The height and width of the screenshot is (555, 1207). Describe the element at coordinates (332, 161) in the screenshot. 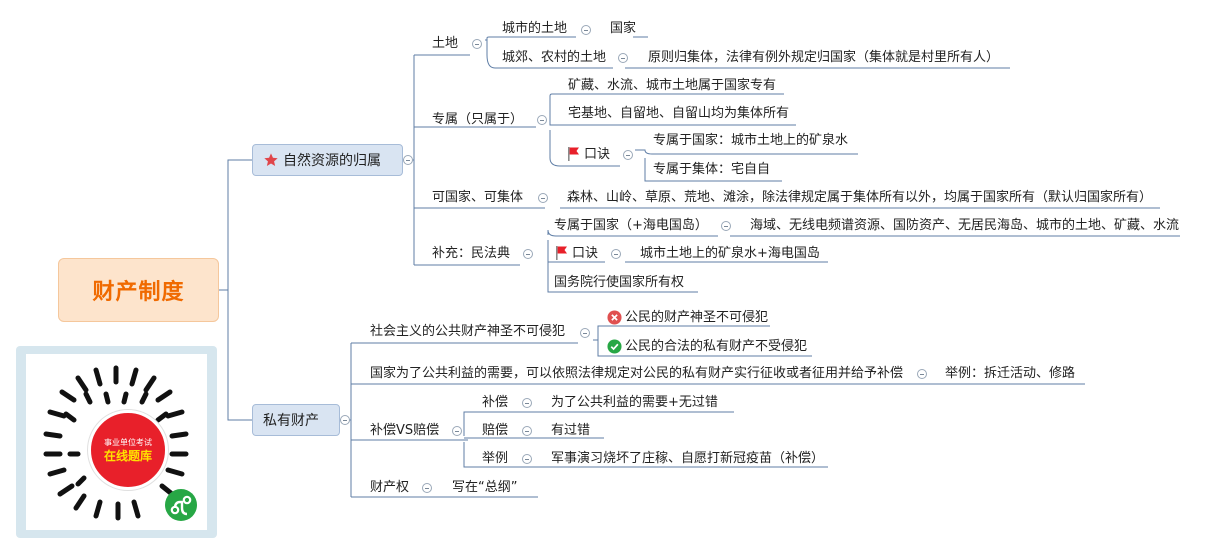

I see `branch-natural-resources-label: 自然资源的归属` at that location.